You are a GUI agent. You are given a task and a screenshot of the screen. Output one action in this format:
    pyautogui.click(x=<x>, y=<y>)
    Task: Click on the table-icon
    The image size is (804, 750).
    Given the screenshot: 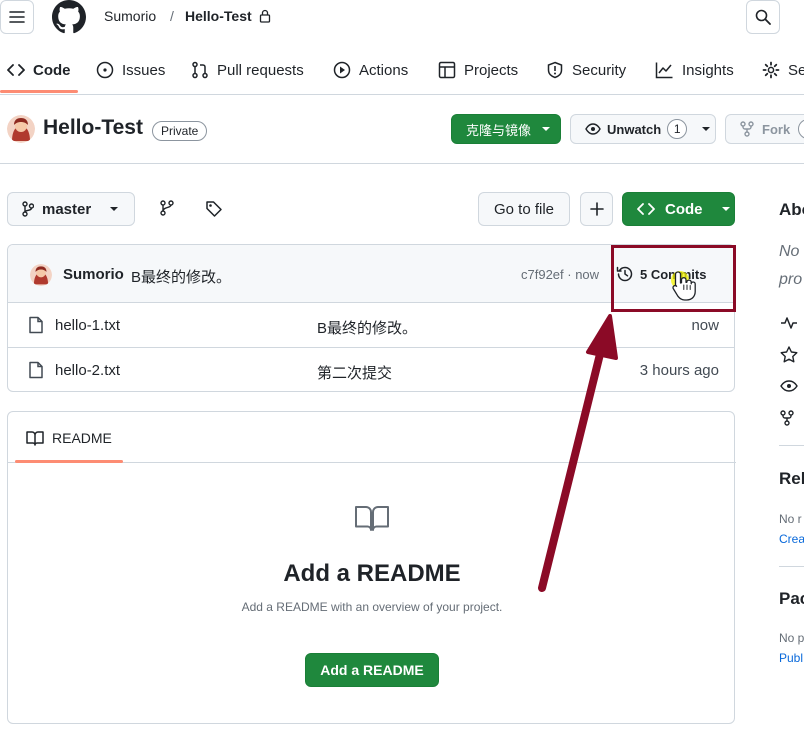 What is the action you would take?
    pyautogui.click(x=447, y=70)
    